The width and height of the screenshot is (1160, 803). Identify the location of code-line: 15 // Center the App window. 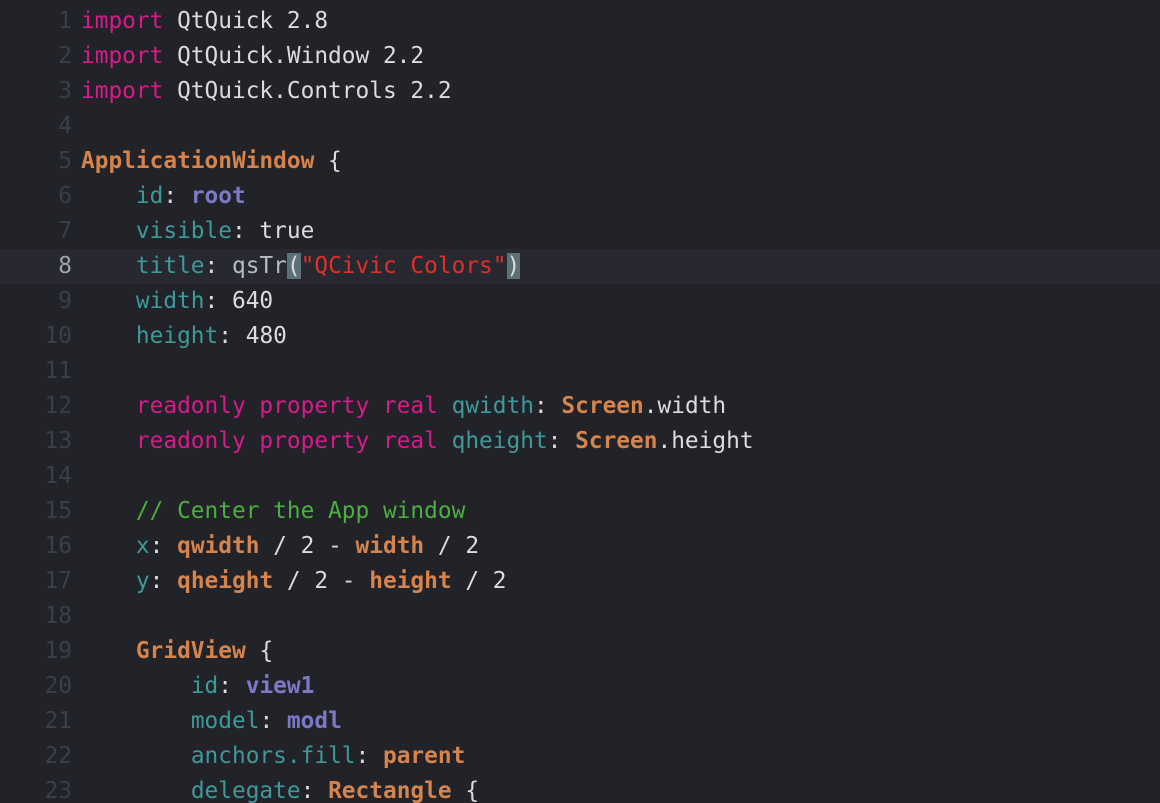
(580, 511).